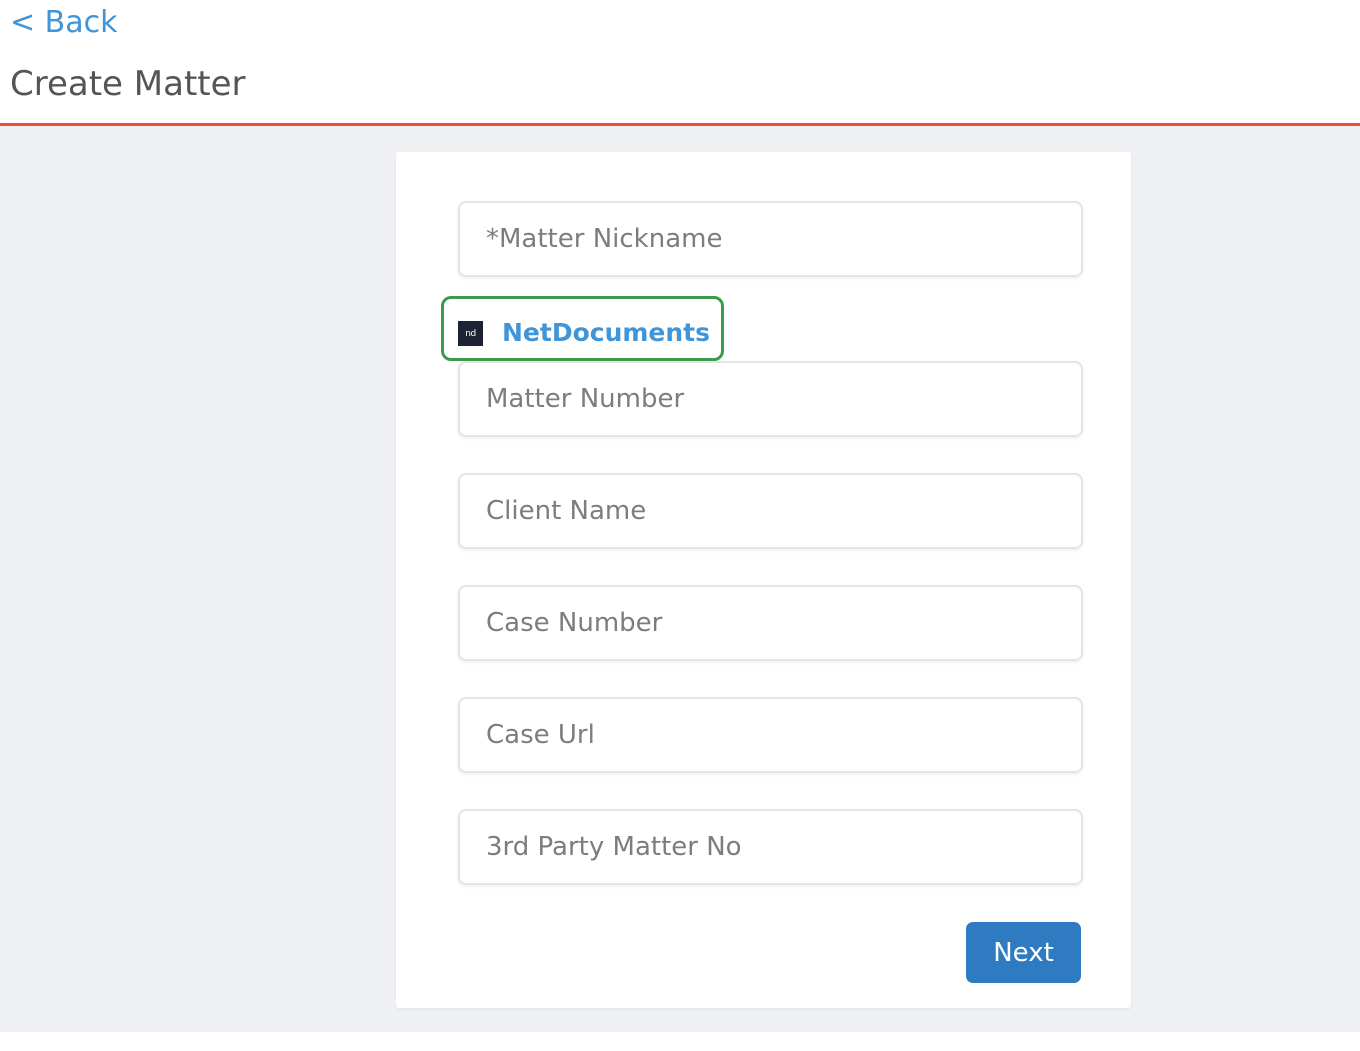  Describe the element at coordinates (770, 847) in the screenshot. I see `third-party-matter-no-input` at that location.